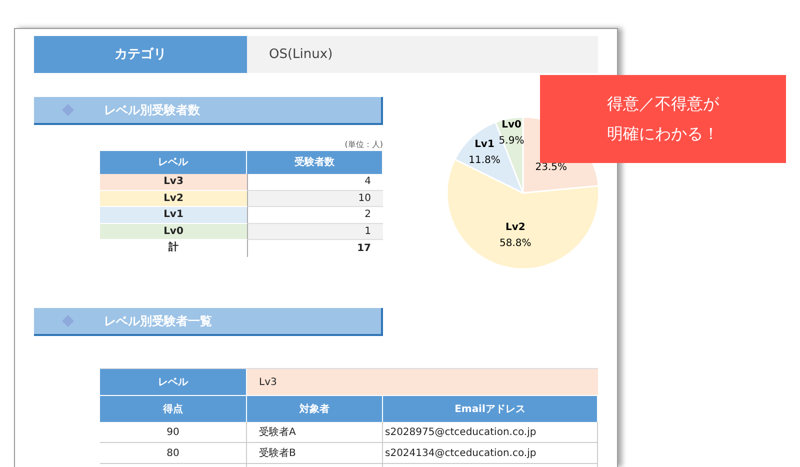 This screenshot has width=800, height=467. Describe the element at coordinates (315, 162) in the screenshot. I see `column-header: 受験者数` at that location.